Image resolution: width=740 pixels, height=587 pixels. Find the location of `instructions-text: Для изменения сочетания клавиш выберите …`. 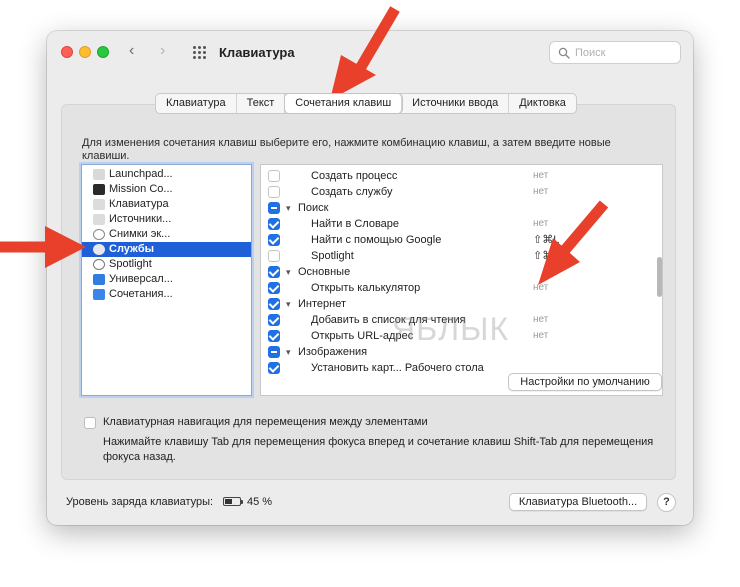

instructions-text: Для изменения сочетания клавиш выберите … is located at coordinates (346, 149).